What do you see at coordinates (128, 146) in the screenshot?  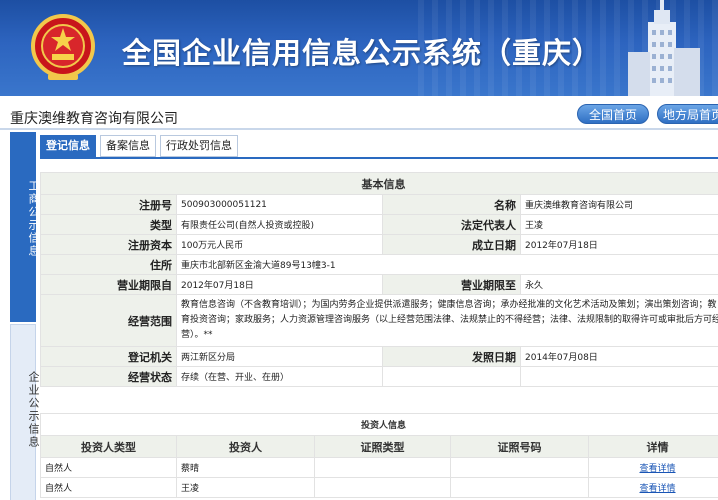 I see `tab-filing: 备案信息` at bounding box center [128, 146].